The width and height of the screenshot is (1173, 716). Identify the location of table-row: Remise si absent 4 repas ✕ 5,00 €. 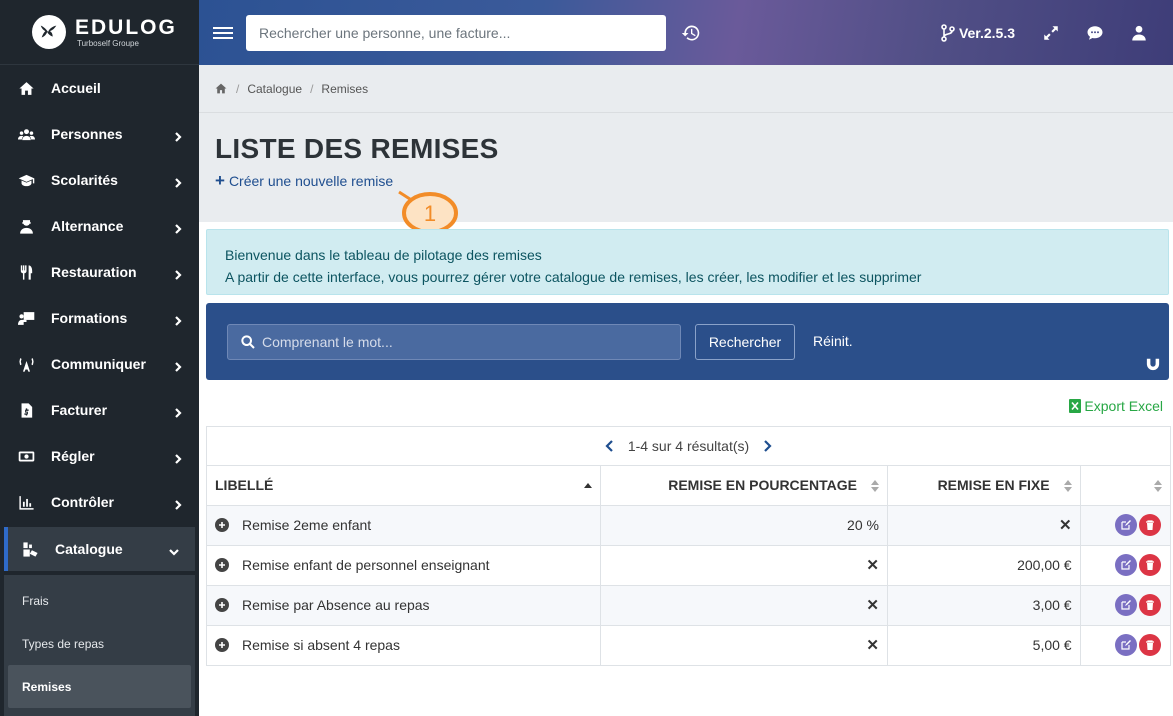
(688, 645).